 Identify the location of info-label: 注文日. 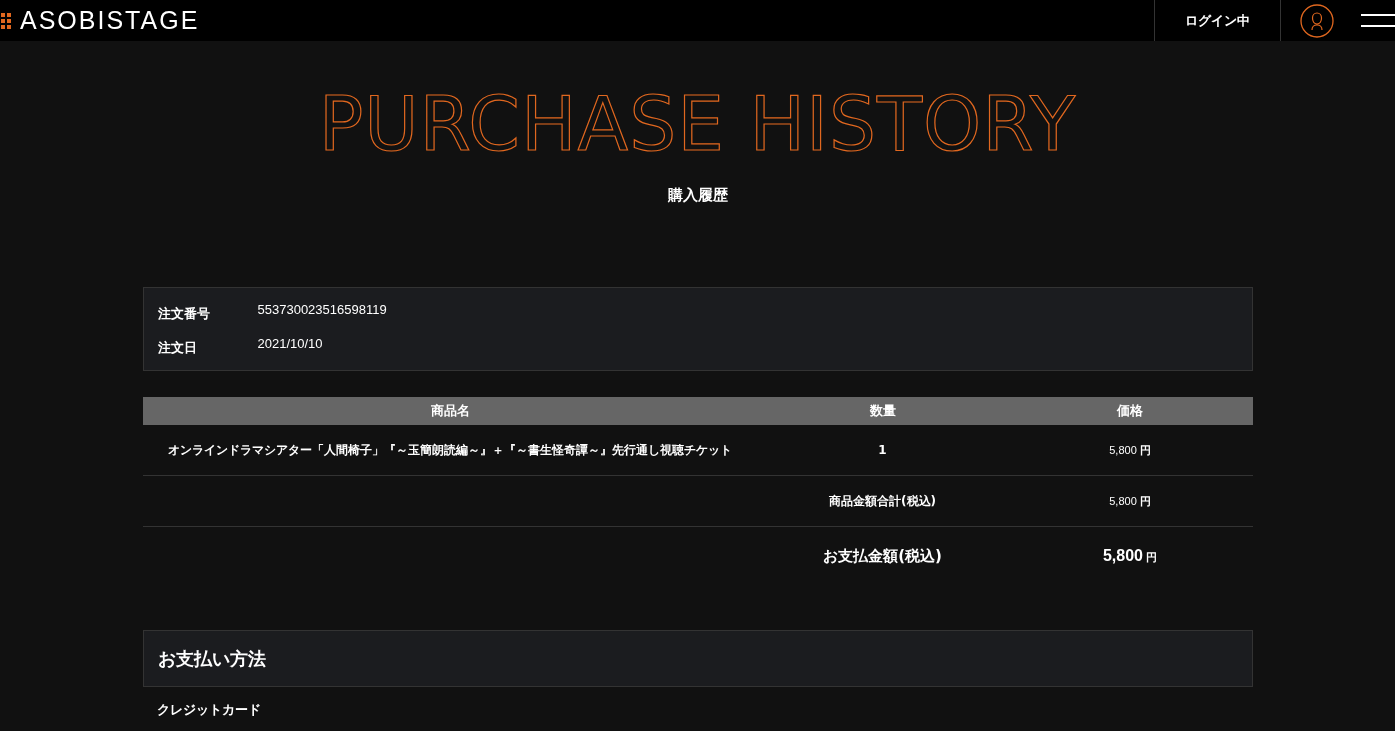
(177, 348).